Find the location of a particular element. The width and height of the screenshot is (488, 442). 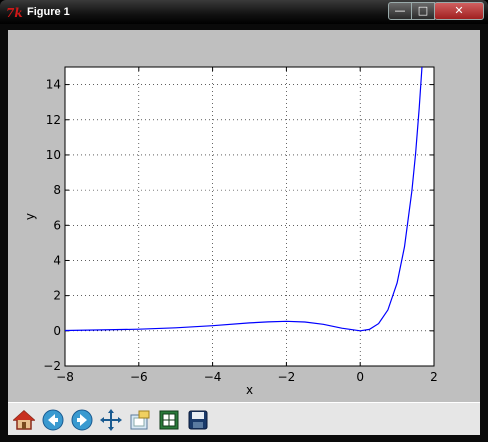

maximize-button: □ is located at coordinates (423, 11).